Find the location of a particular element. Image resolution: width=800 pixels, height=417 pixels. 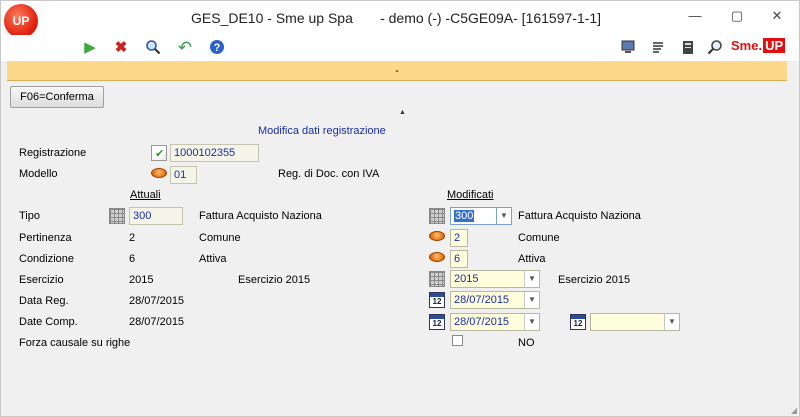

data-reg-label: Data Reg. is located at coordinates (44, 301).